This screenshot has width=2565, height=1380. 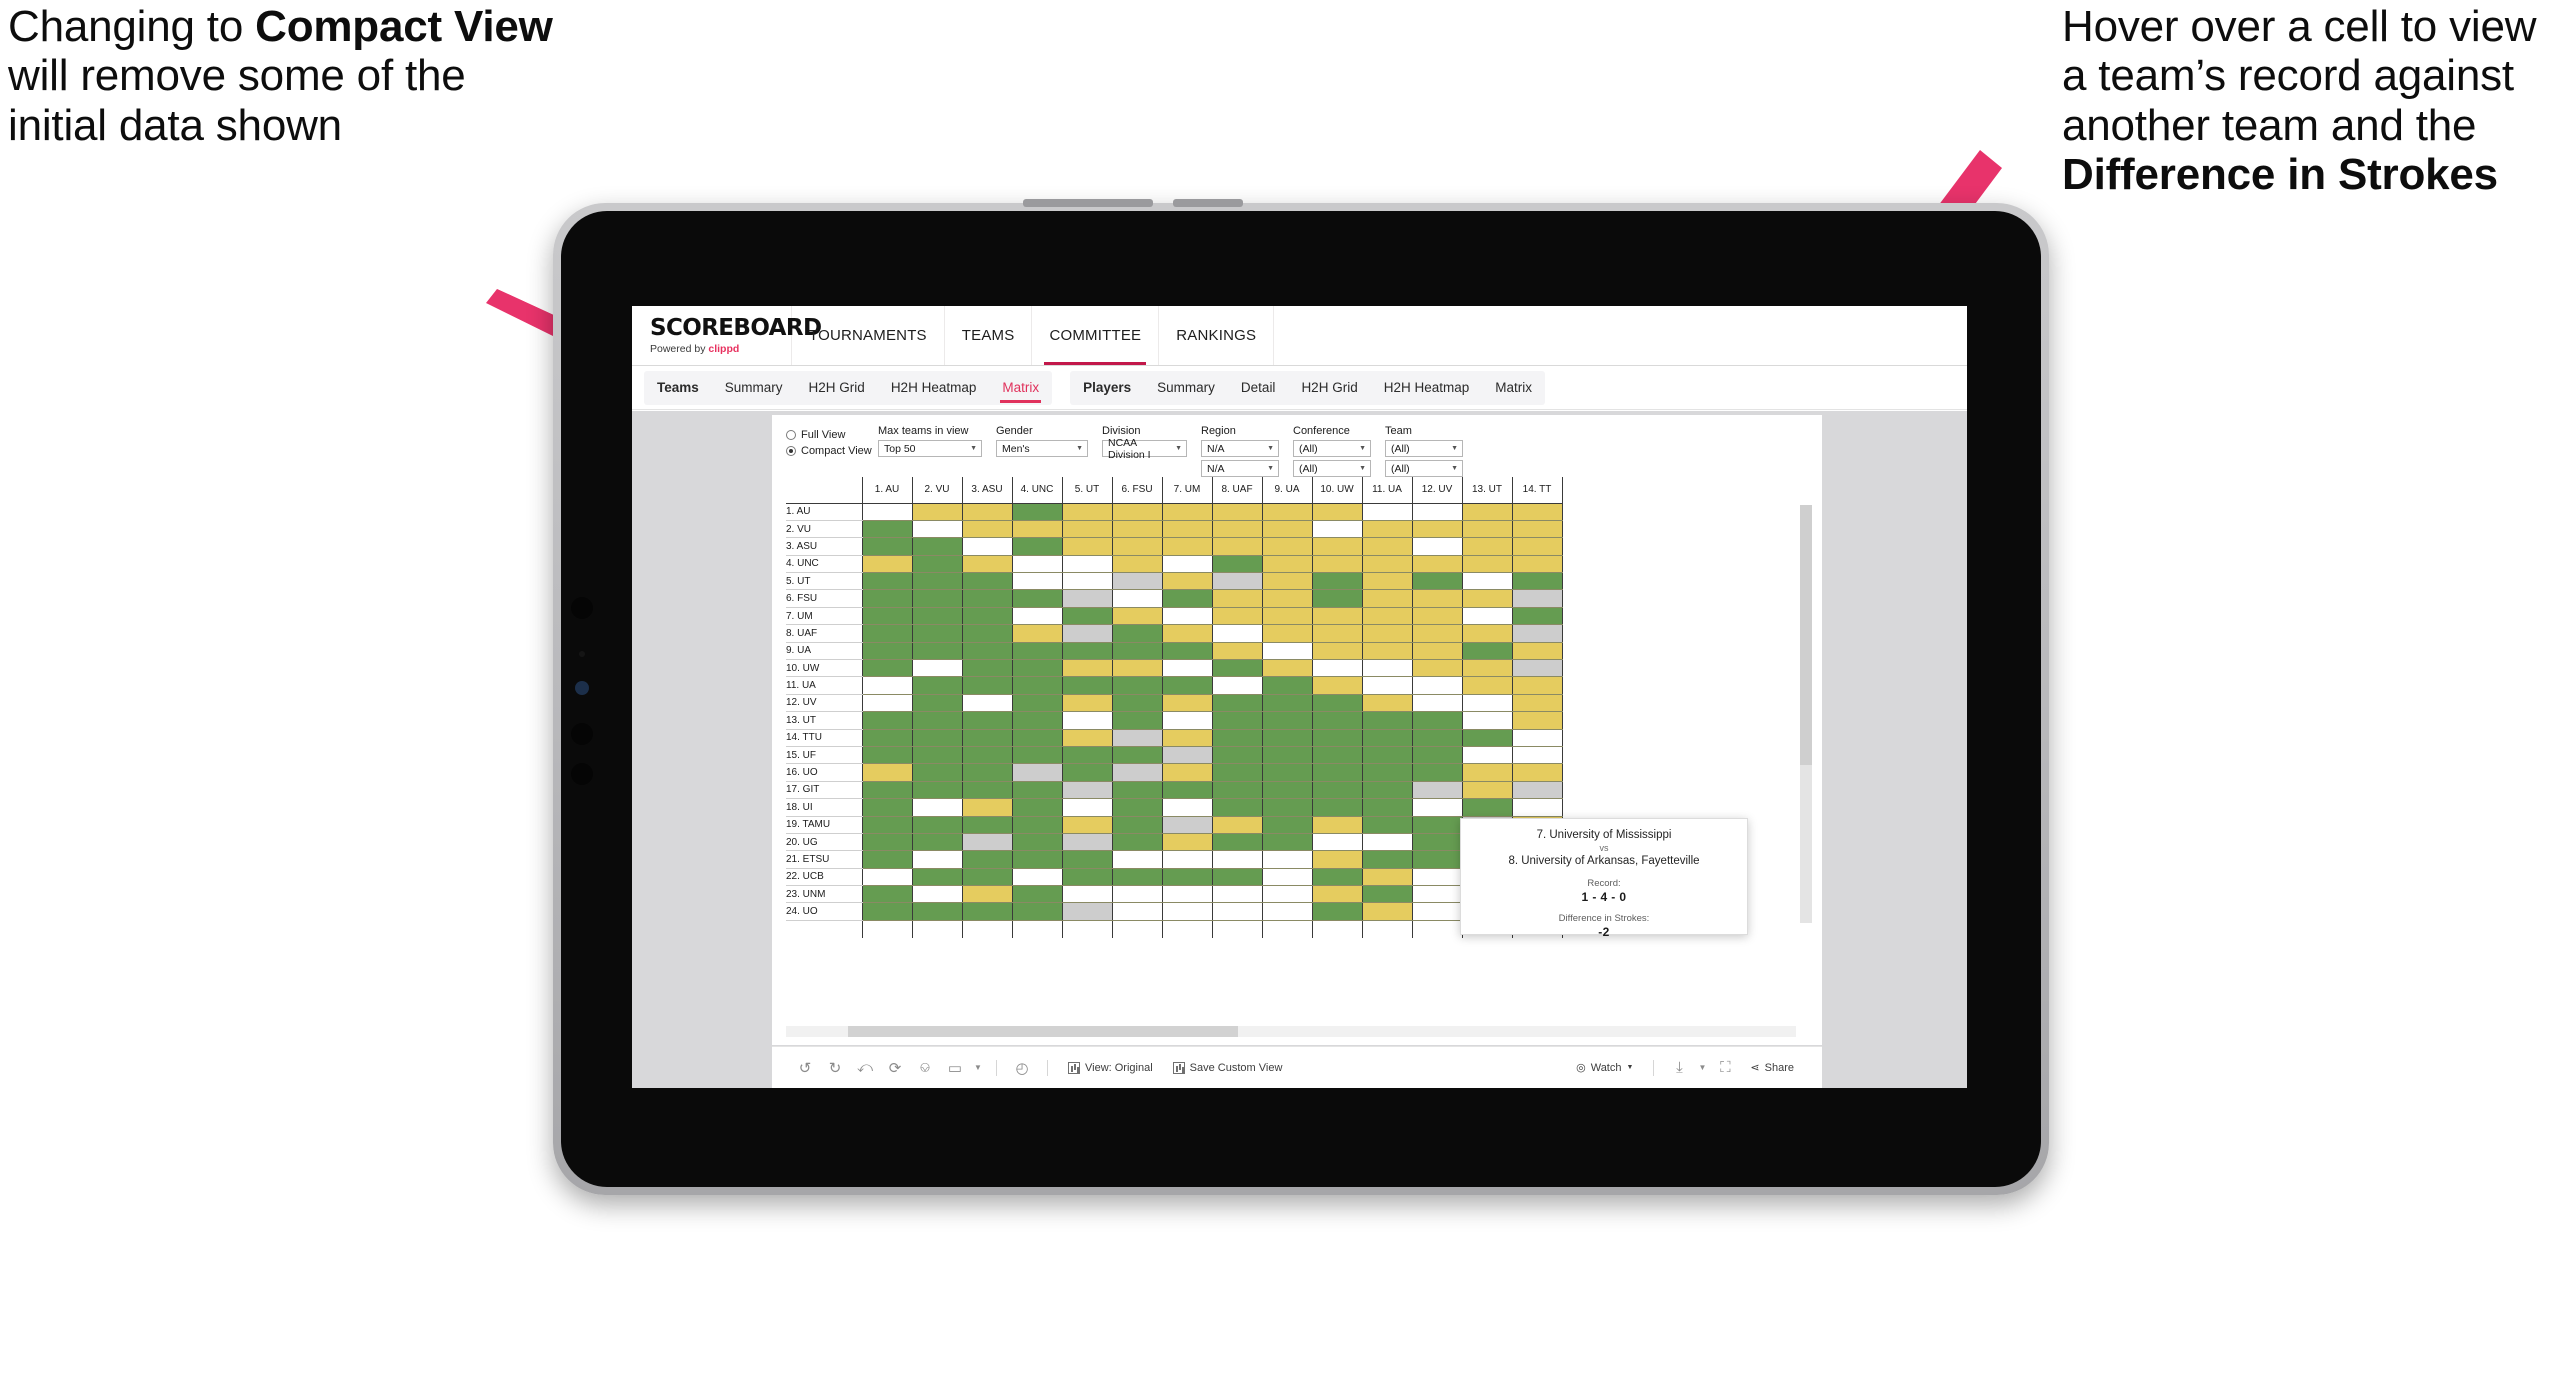 What do you see at coordinates (1043, 1031) in the screenshot?
I see `horizontal-scrollbar-thumb` at bounding box center [1043, 1031].